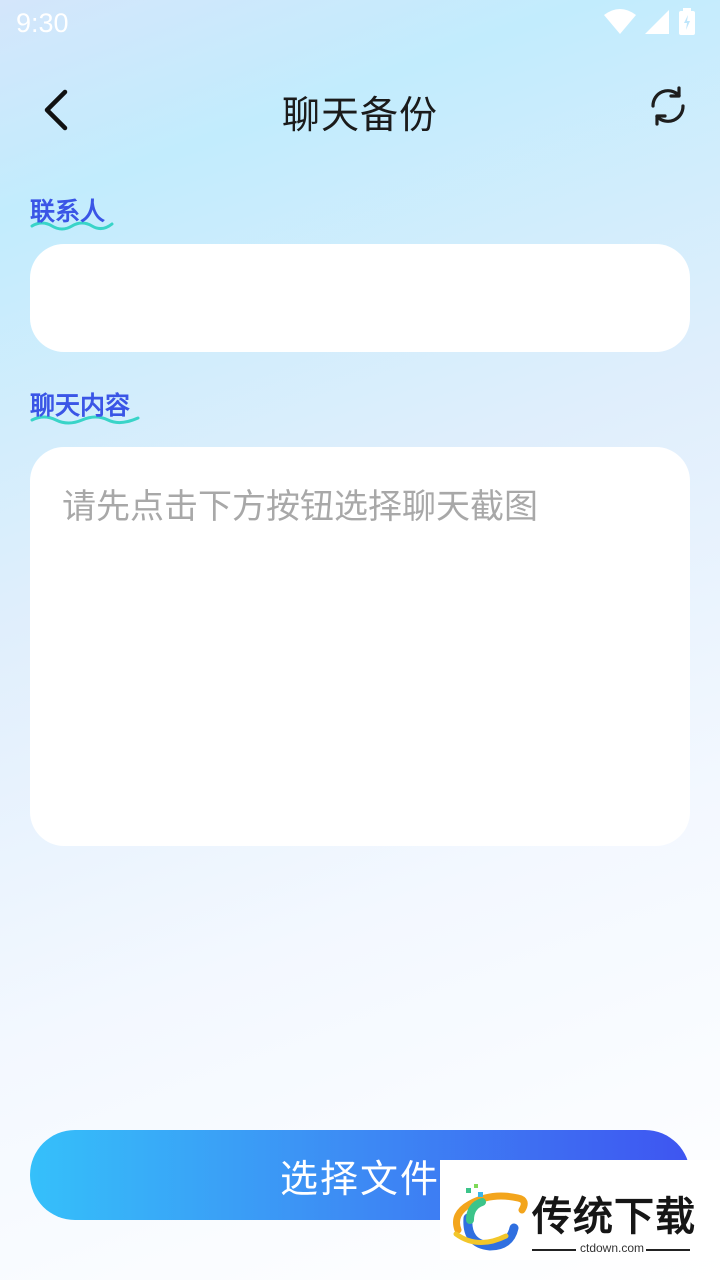  What do you see at coordinates (359, 1178) in the screenshot?
I see `select-file-label: 选择文件` at bounding box center [359, 1178].